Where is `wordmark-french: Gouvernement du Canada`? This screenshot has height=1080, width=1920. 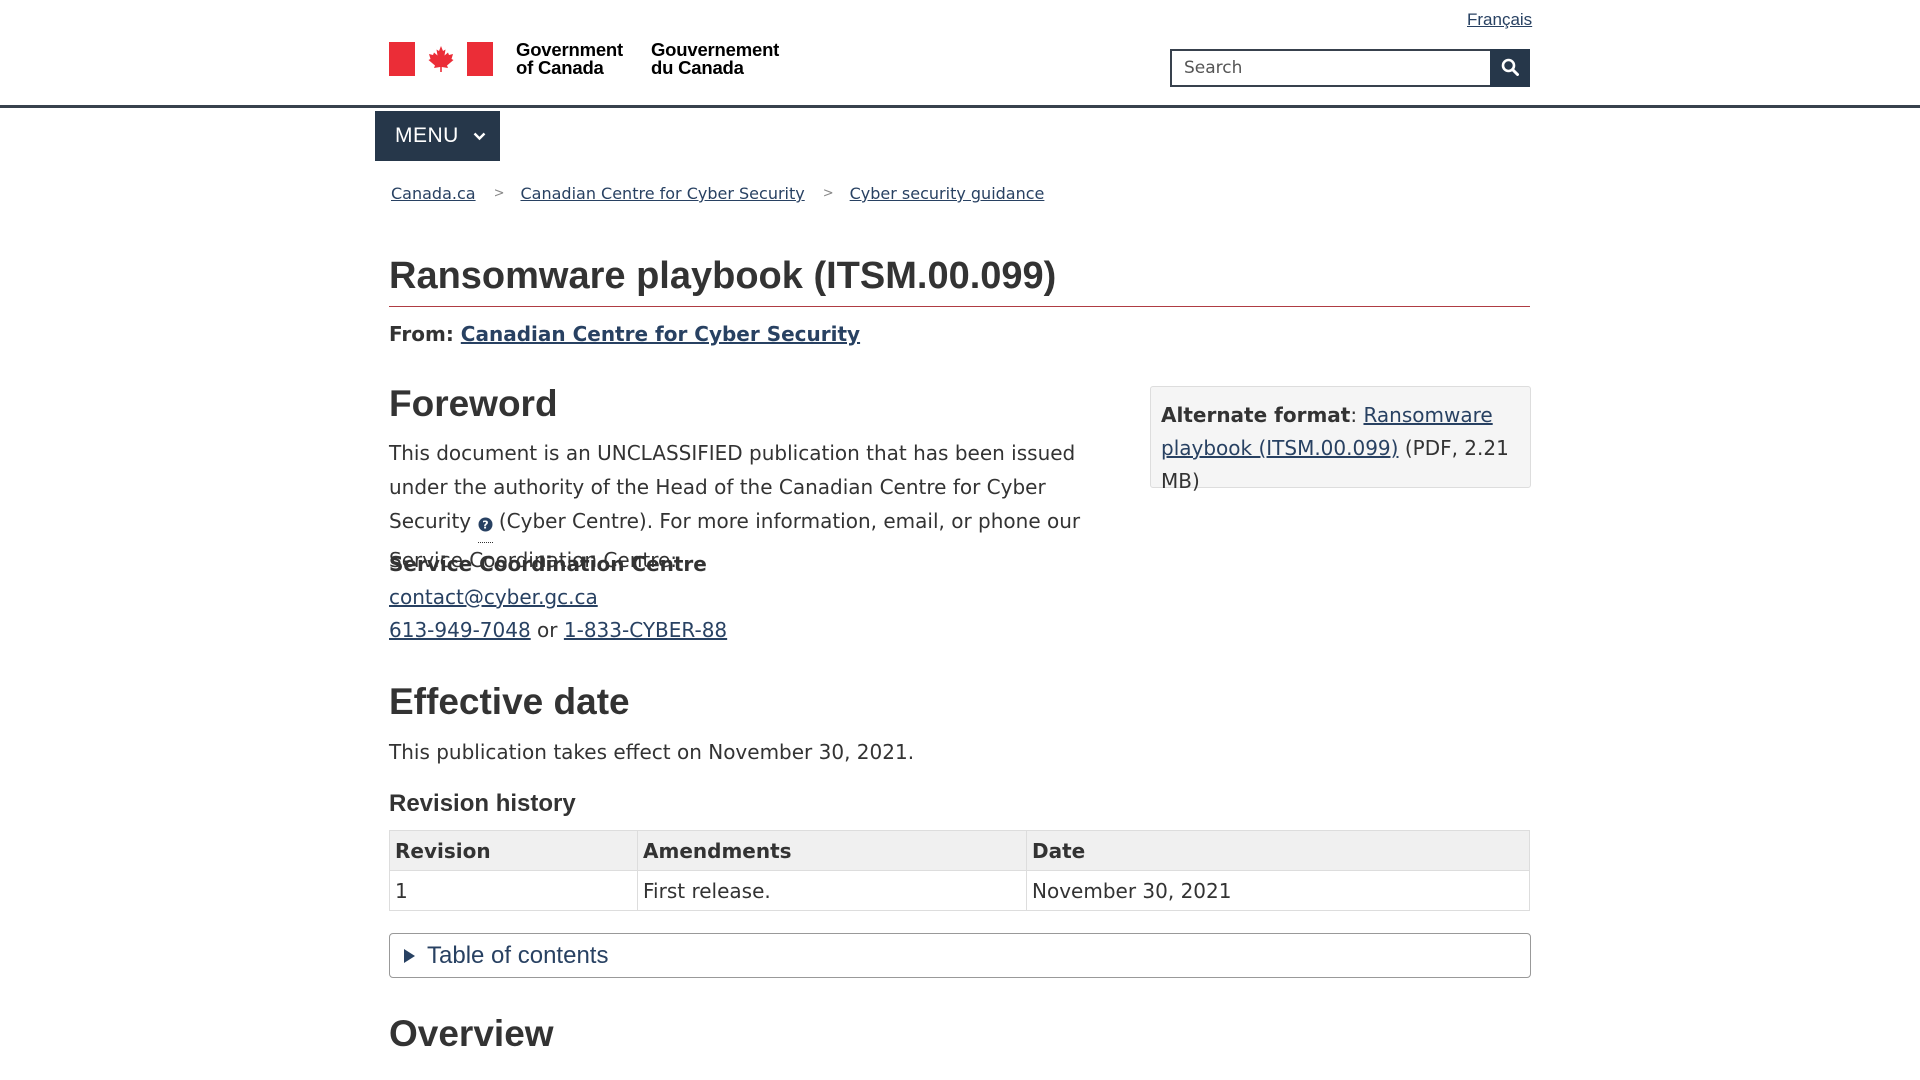 wordmark-french: Gouvernement du Canada is located at coordinates (715, 58).